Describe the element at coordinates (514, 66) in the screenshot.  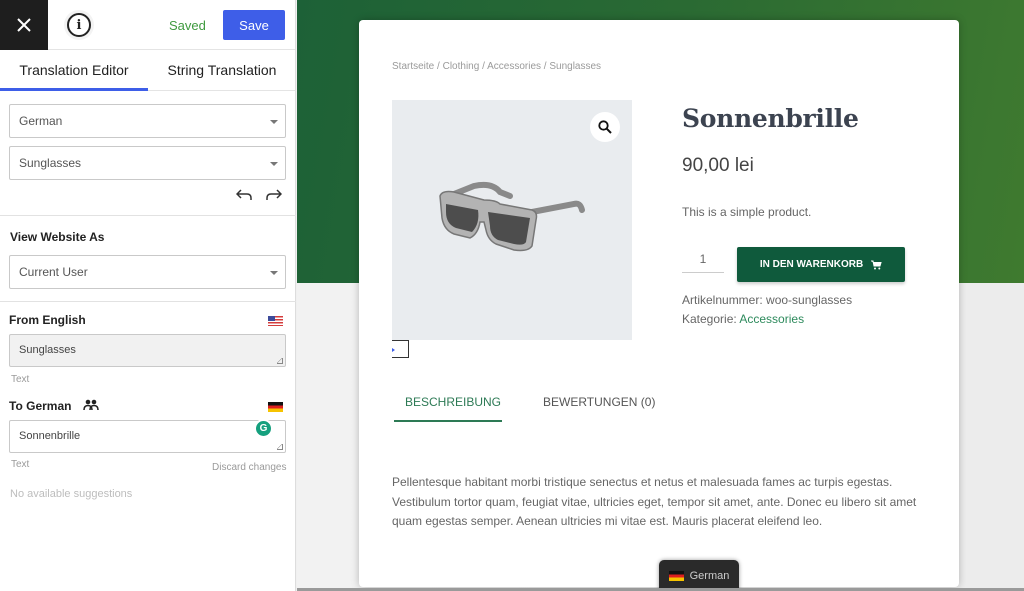
I see `breadcrumb-item-accessories: Accessories` at that location.